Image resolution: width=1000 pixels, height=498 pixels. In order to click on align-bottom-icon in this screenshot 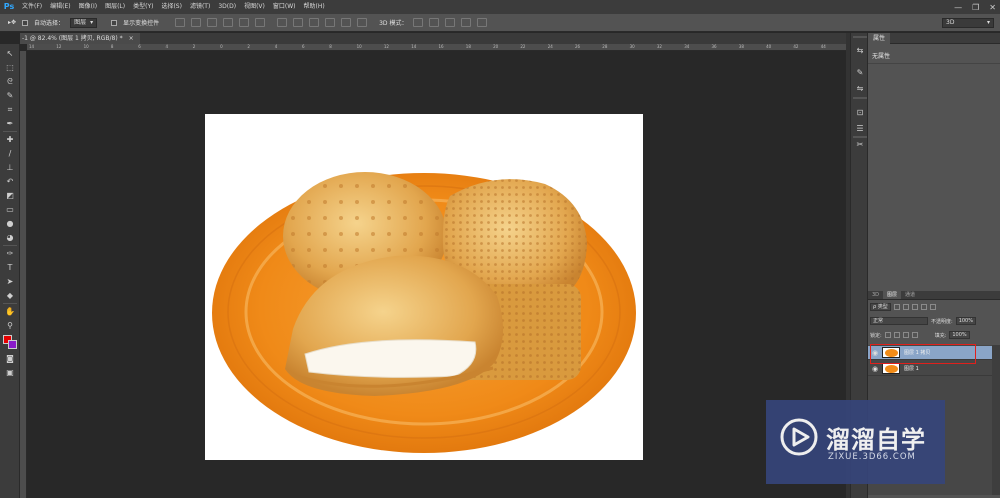, I will do `click(212, 22)`.